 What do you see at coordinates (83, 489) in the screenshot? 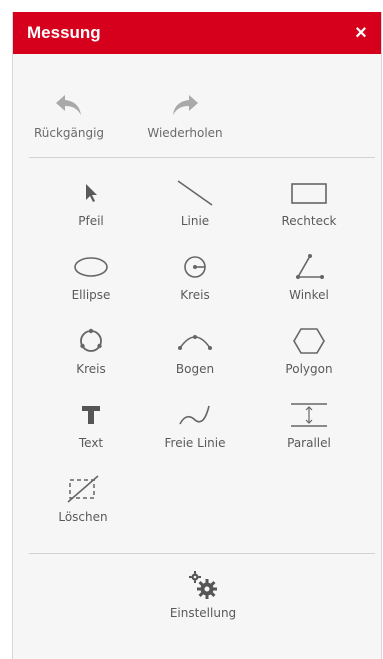
I see `delete-shape-icon` at bounding box center [83, 489].